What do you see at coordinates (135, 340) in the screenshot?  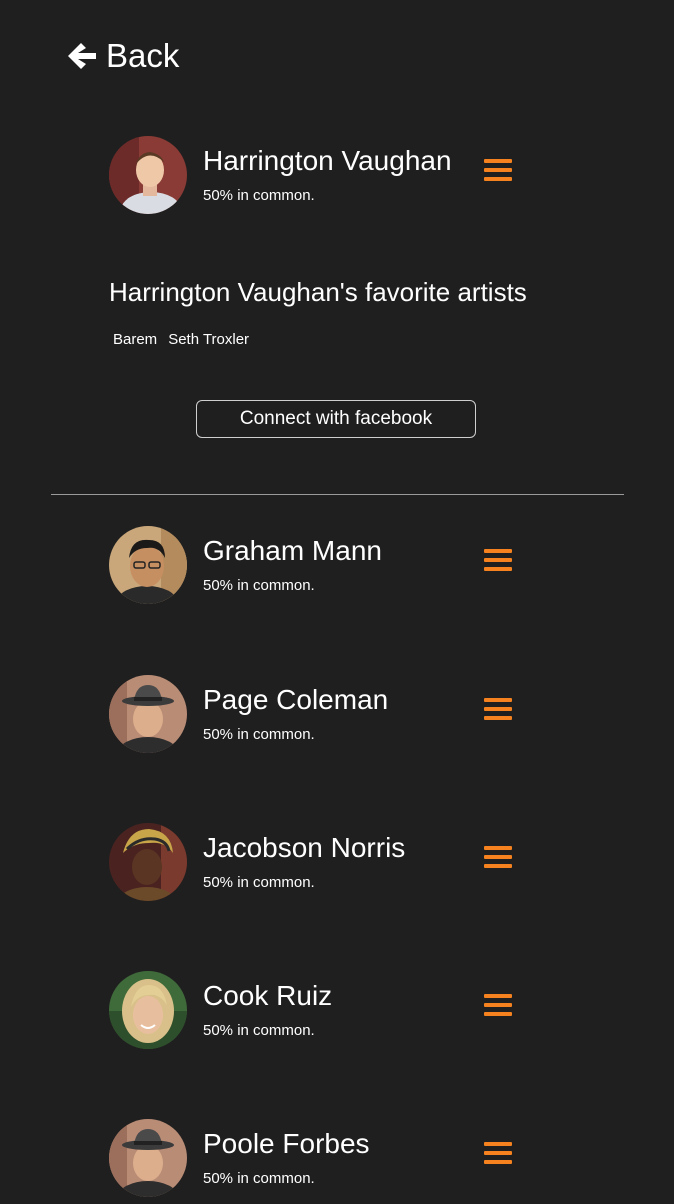 I see `artist-tag: Barem` at bounding box center [135, 340].